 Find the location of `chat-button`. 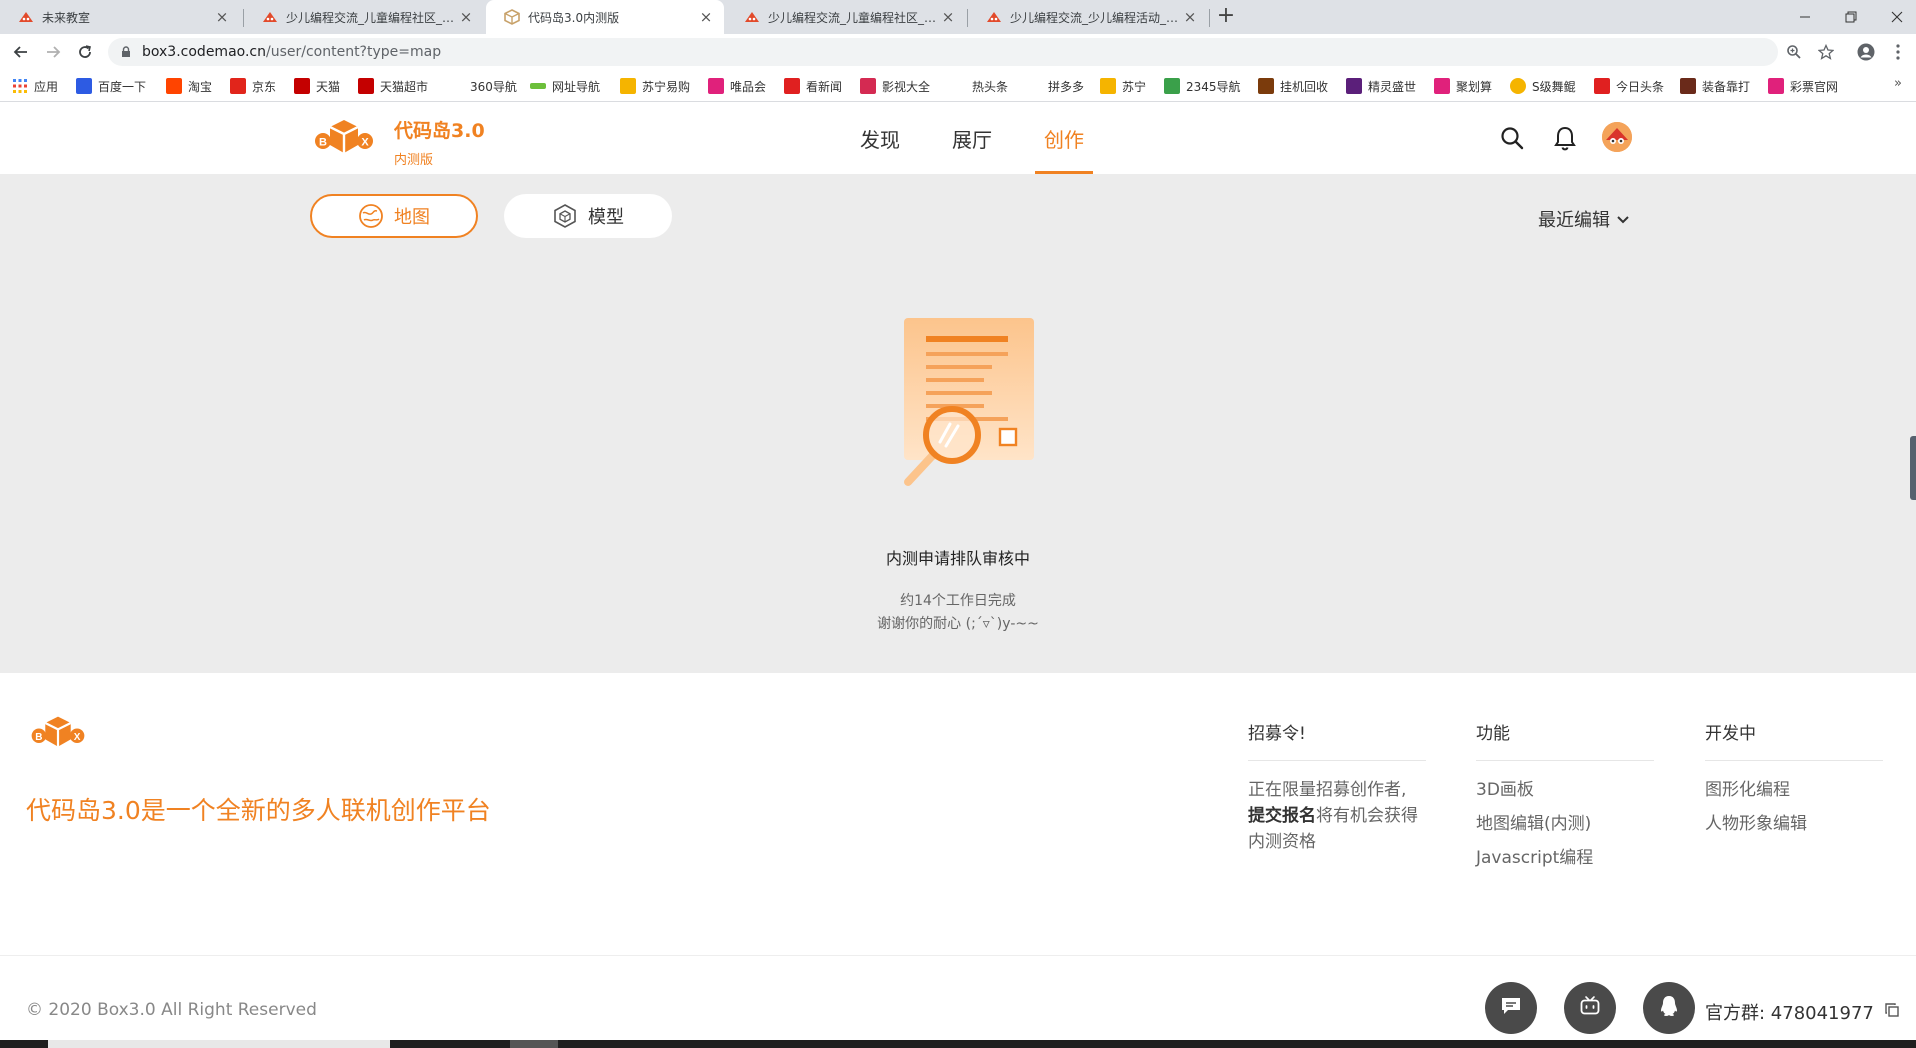

chat-button is located at coordinates (1511, 1008).